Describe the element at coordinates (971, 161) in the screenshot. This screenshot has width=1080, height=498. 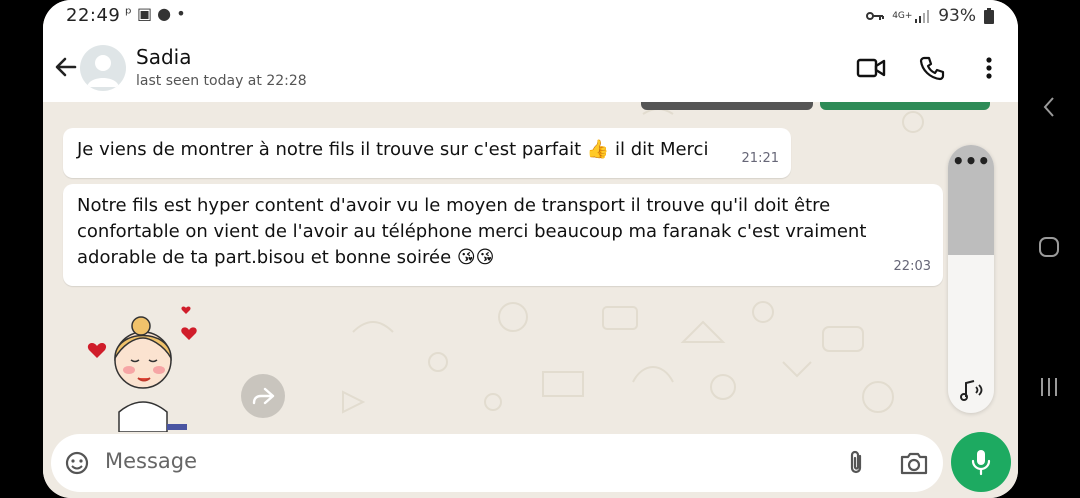
I see `panel-more-icon: •••` at that location.